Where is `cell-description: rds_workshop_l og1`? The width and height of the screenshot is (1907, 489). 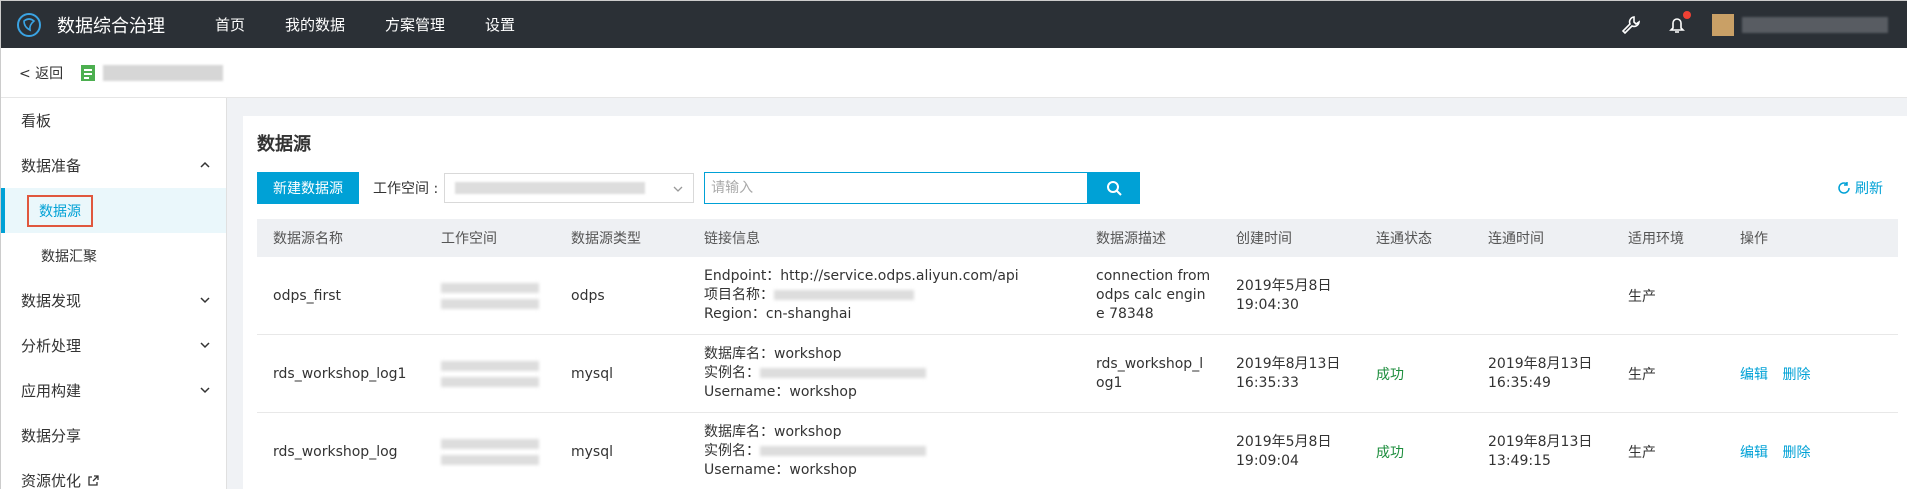
cell-description: rds_workshop_l og1 is located at coordinates (1150, 373).